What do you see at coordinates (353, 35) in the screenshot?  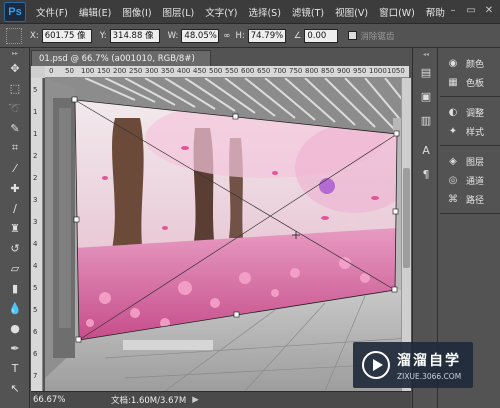 I see `antialias-checkbox` at bounding box center [353, 35].